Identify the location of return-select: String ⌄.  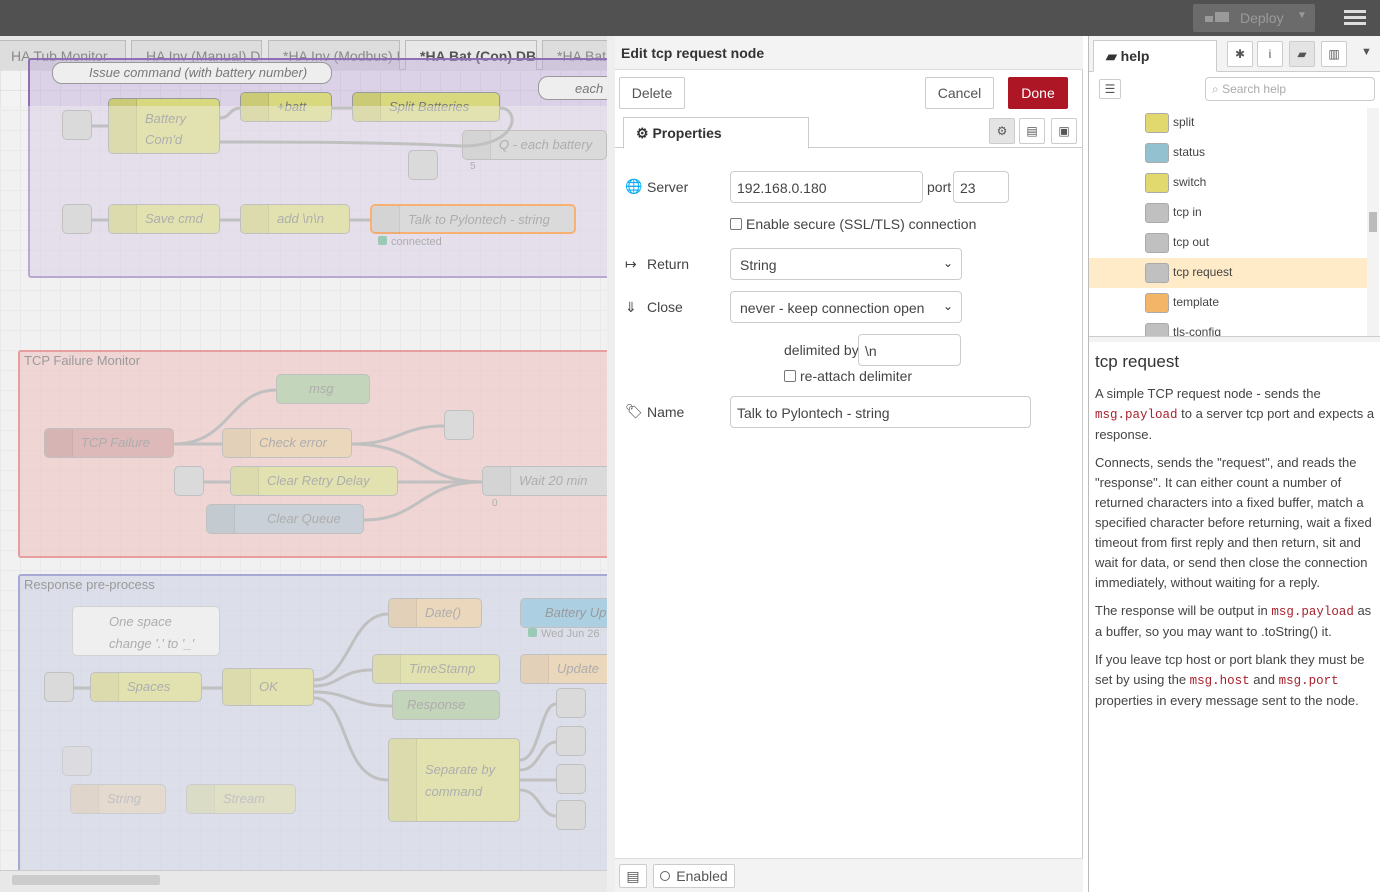
(846, 264).